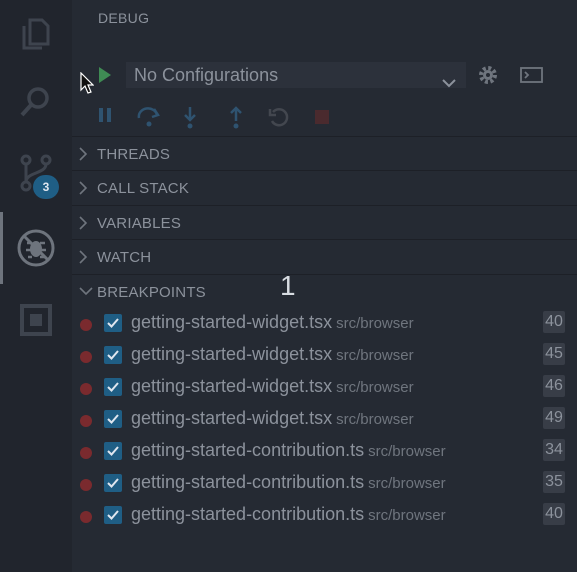  I want to click on section-label: VARIABLES, so click(139, 223).